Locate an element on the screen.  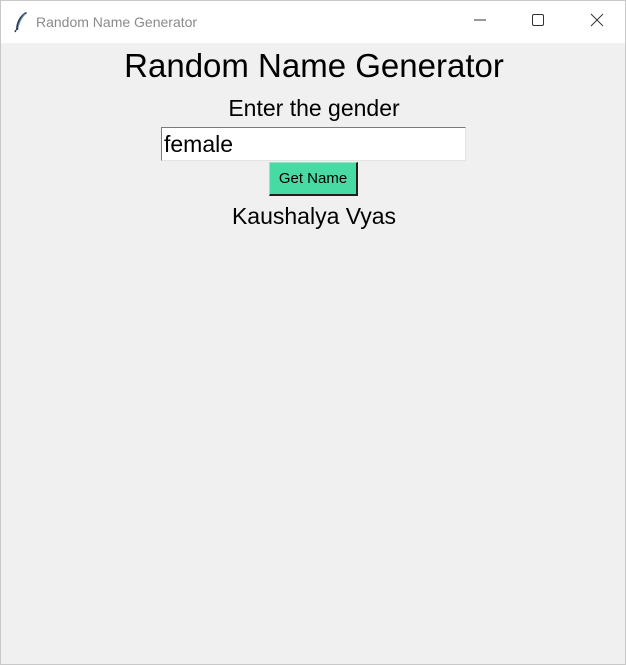
close-icon is located at coordinates (597, 22).